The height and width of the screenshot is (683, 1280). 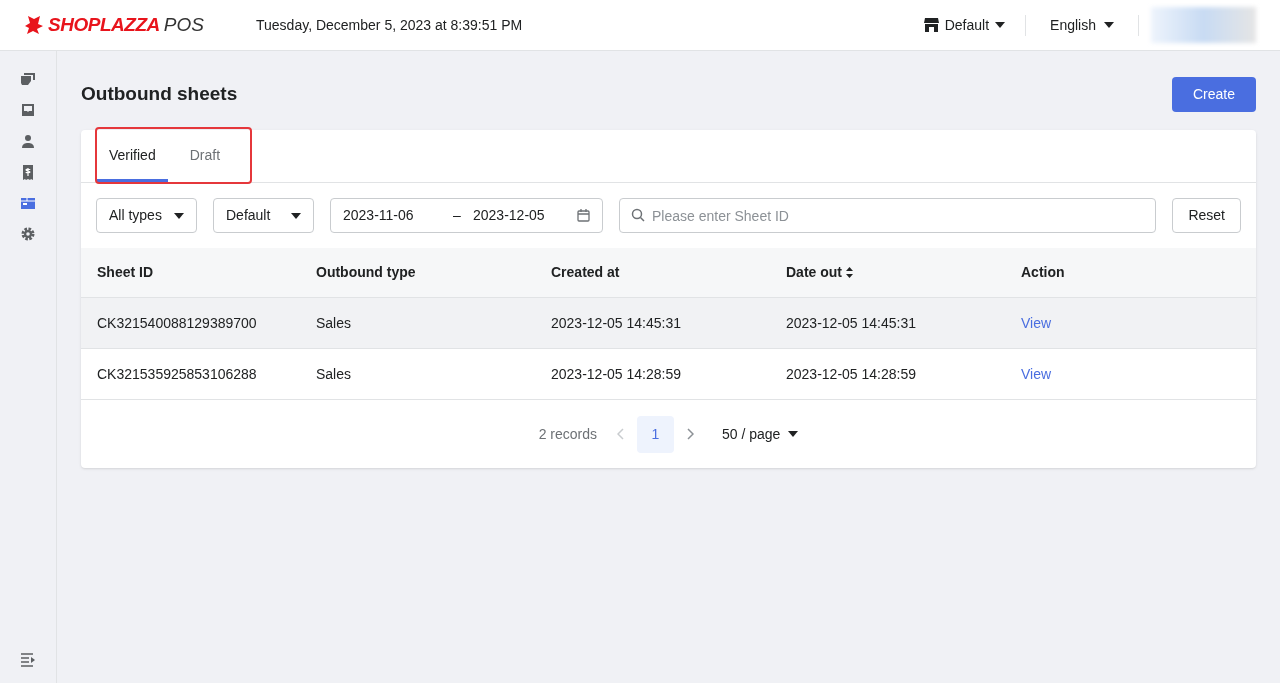 I want to click on reset-button: Reset, so click(x=1206, y=215).